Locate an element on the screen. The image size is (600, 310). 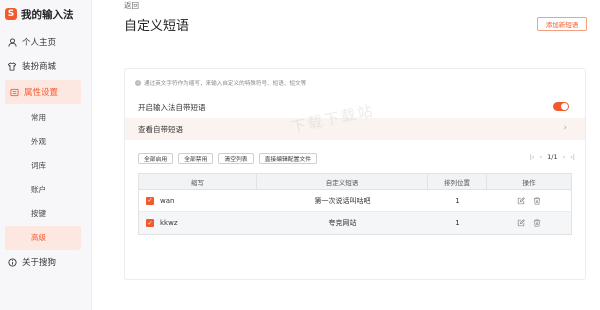
info-icon is located at coordinates (12, 262).